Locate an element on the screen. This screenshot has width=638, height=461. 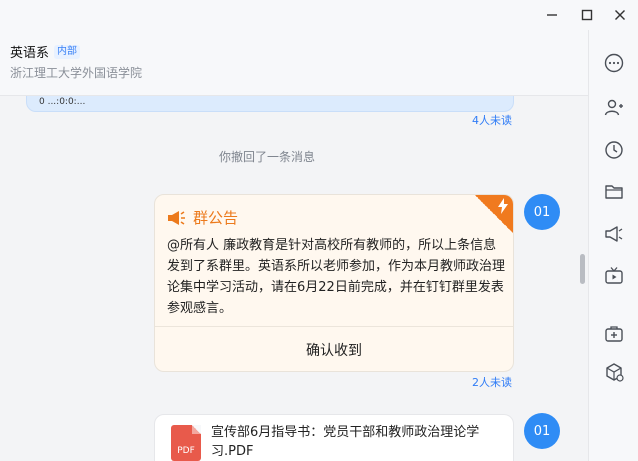
add-app-icon is located at coordinates (614, 334).